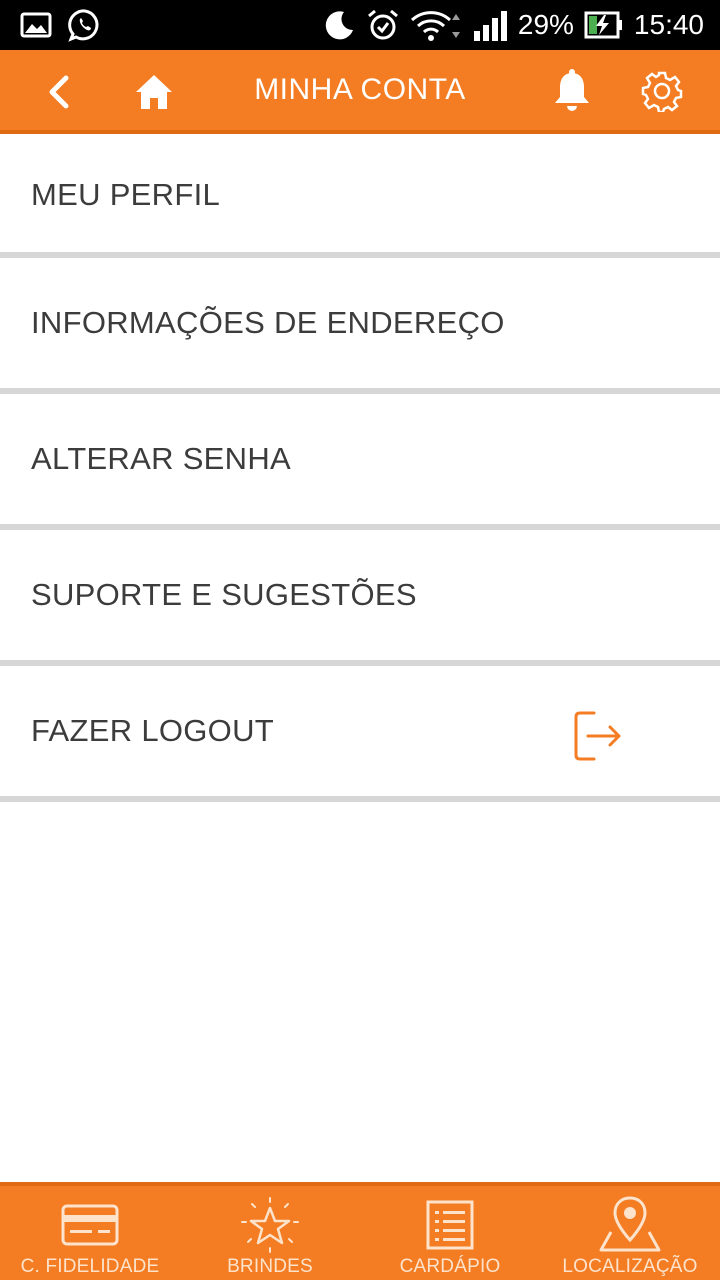 Image resolution: width=720 pixels, height=1280 pixels. I want to click on back-arrow-icon, so click(59, 92).